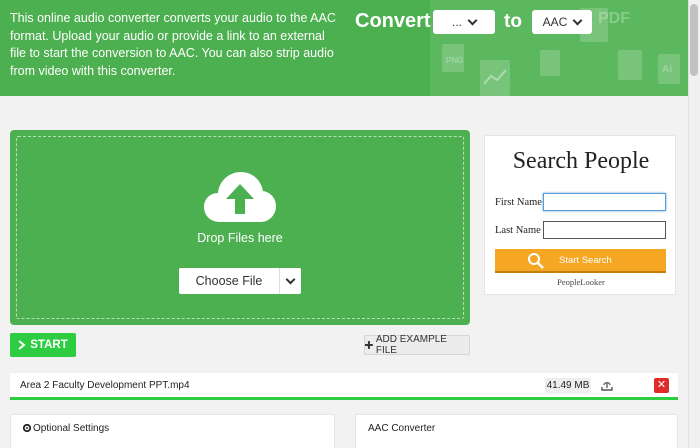 The width and height of the screenshot is (700, 448). I want to click on start-button: START, so click(43, 345).